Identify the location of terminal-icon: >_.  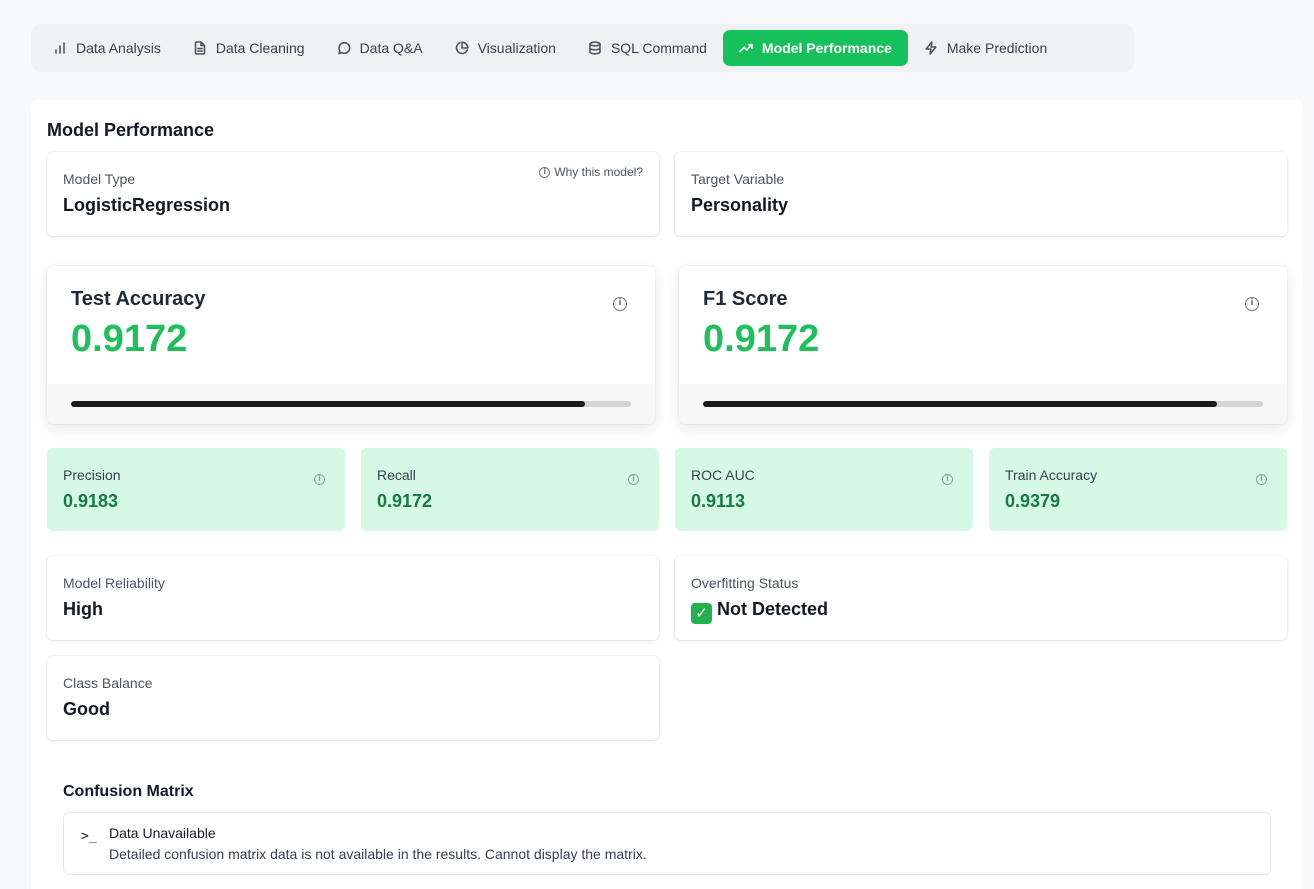
(89, 836).